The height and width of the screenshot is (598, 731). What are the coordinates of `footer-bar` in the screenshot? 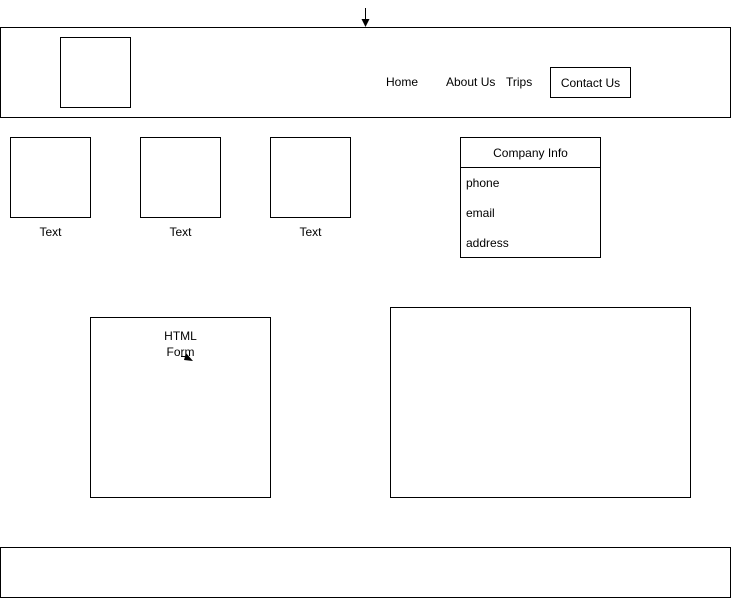 It's located at (365, 572).